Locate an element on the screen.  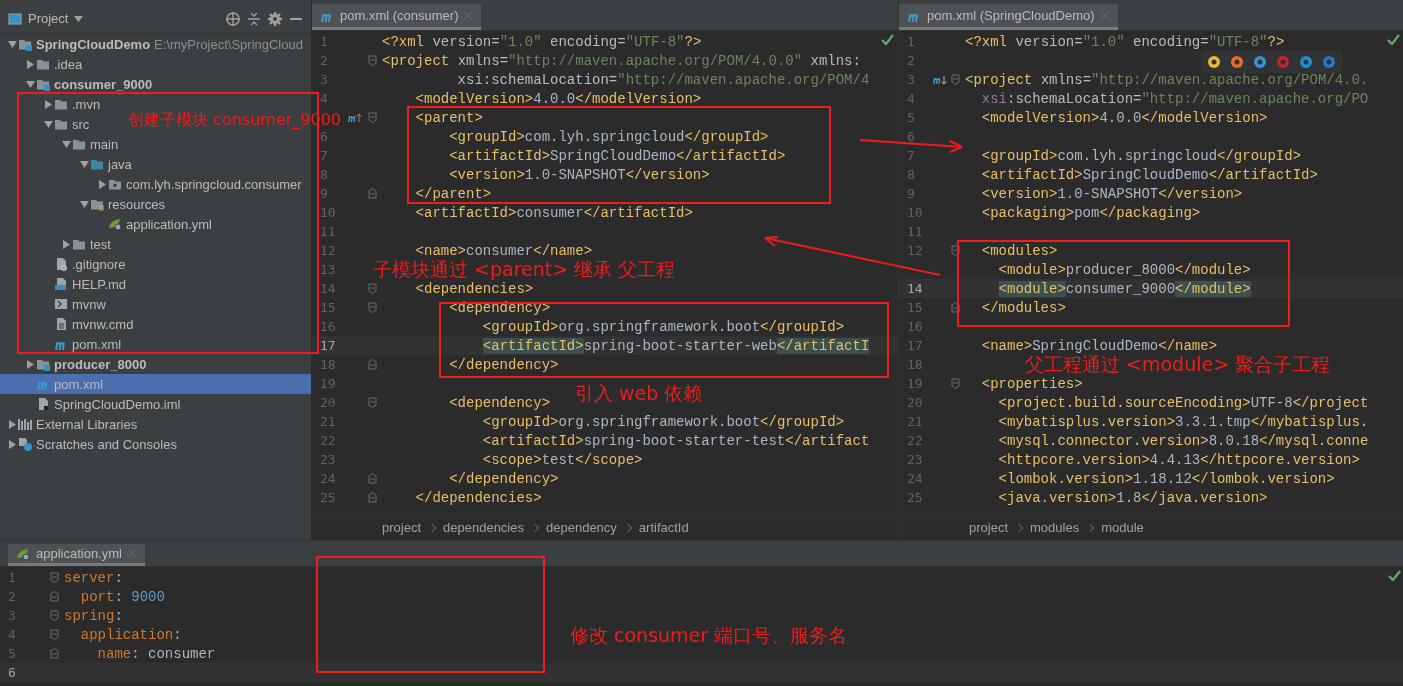
breadcrumb: module is located at coordinates (1122, 527).